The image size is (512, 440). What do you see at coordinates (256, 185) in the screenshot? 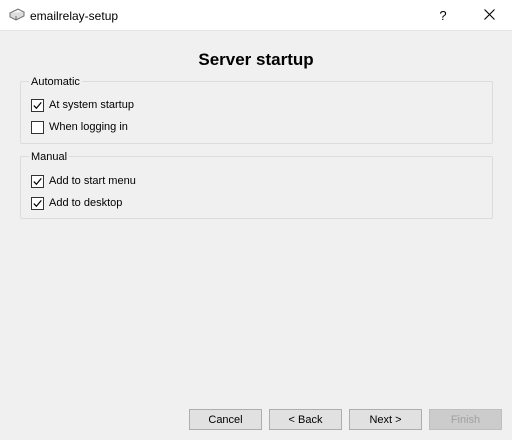
I see `manual-group: Manual Add to start menu Add to desktop` at bounding box center [256, 185].